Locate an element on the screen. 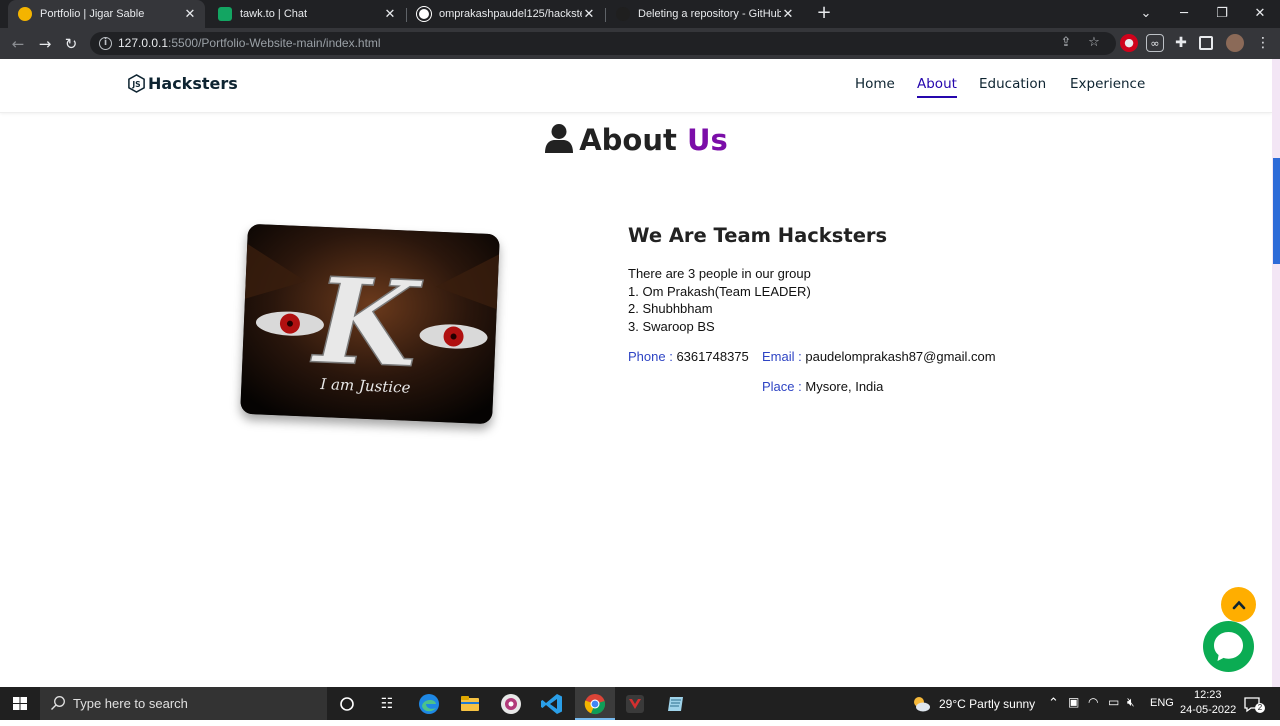 Image resolution: width=1280 pixels, height=726 pixels. extensions-puzzle-icon: ✚ is located at coordinates (1181, 43).